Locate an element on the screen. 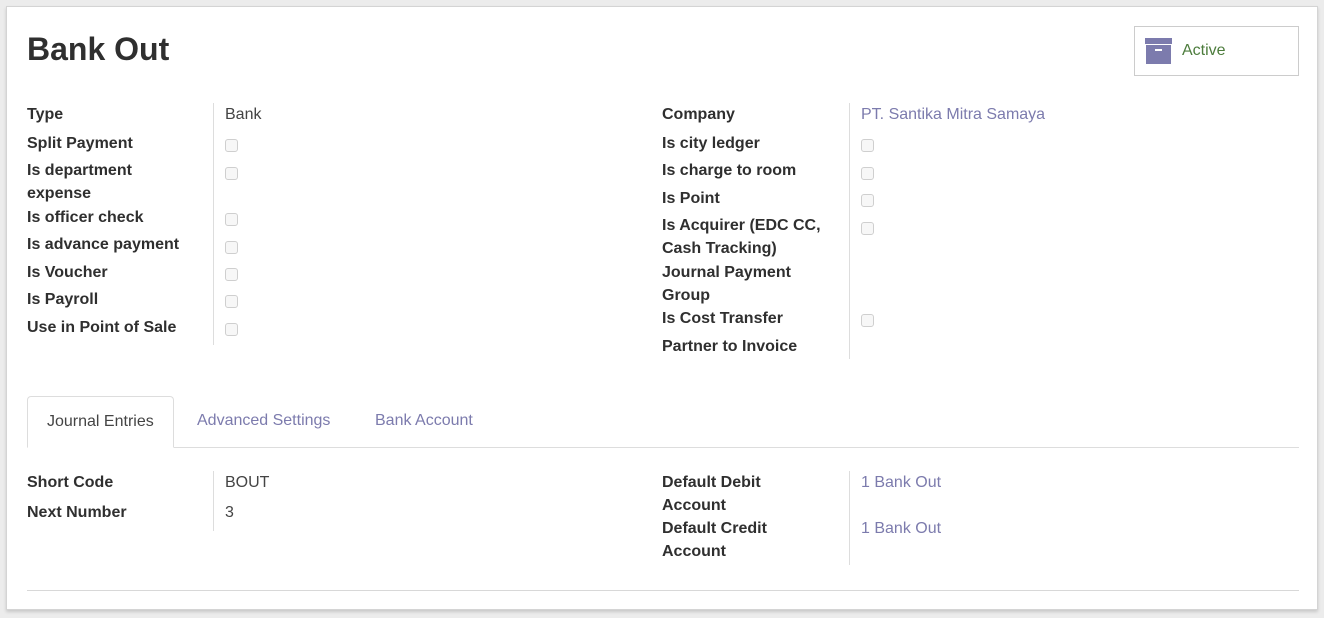 Image resolution: width=1324 pixels, height=618 pixels. field-label-is-charge-to-room: Is charge to room is located at coordinates (729, 170).